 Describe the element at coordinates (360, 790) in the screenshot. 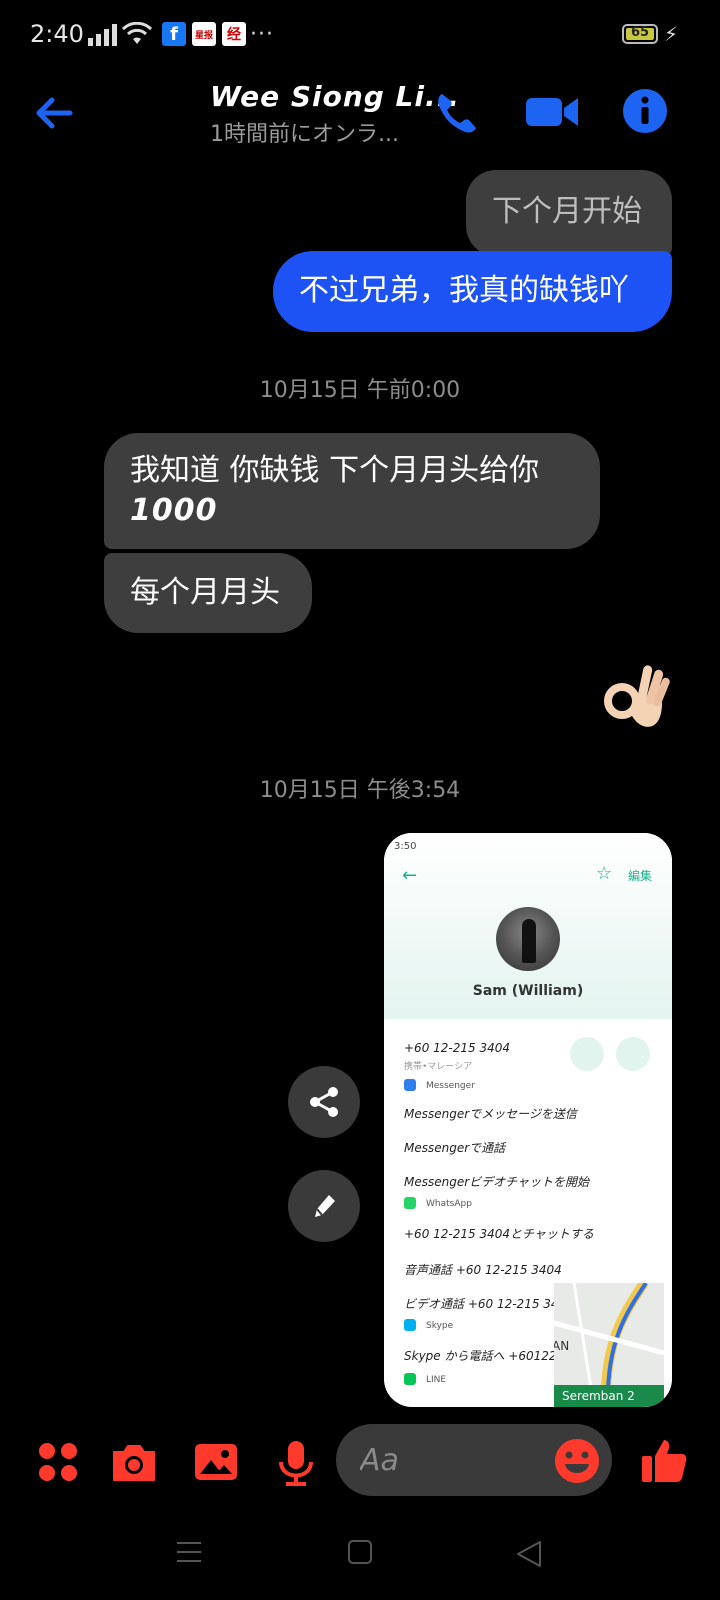

I see `message-timestamp: 10月15日 午後3:54` at that location.